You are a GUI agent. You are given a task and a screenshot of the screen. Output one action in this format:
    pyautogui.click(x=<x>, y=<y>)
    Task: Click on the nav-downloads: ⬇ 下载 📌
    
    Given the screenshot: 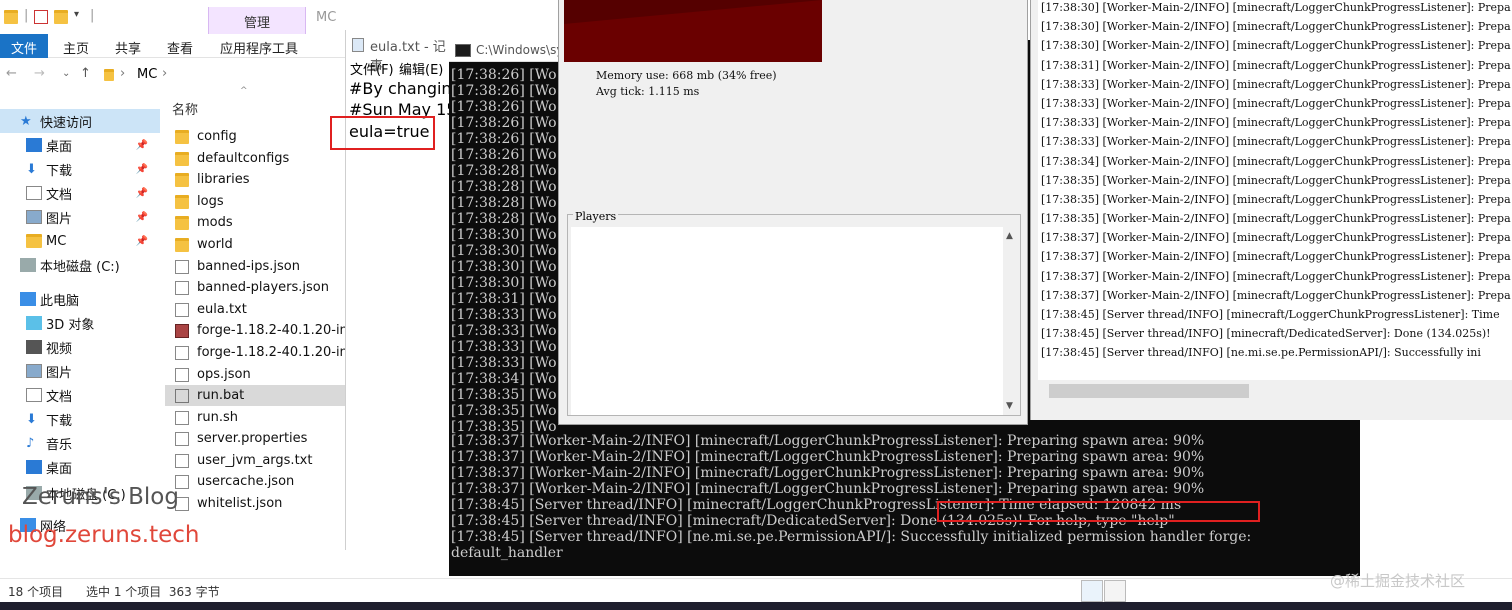 What is the action you would take?
    pyautogui.click(x=80, y=169)
    